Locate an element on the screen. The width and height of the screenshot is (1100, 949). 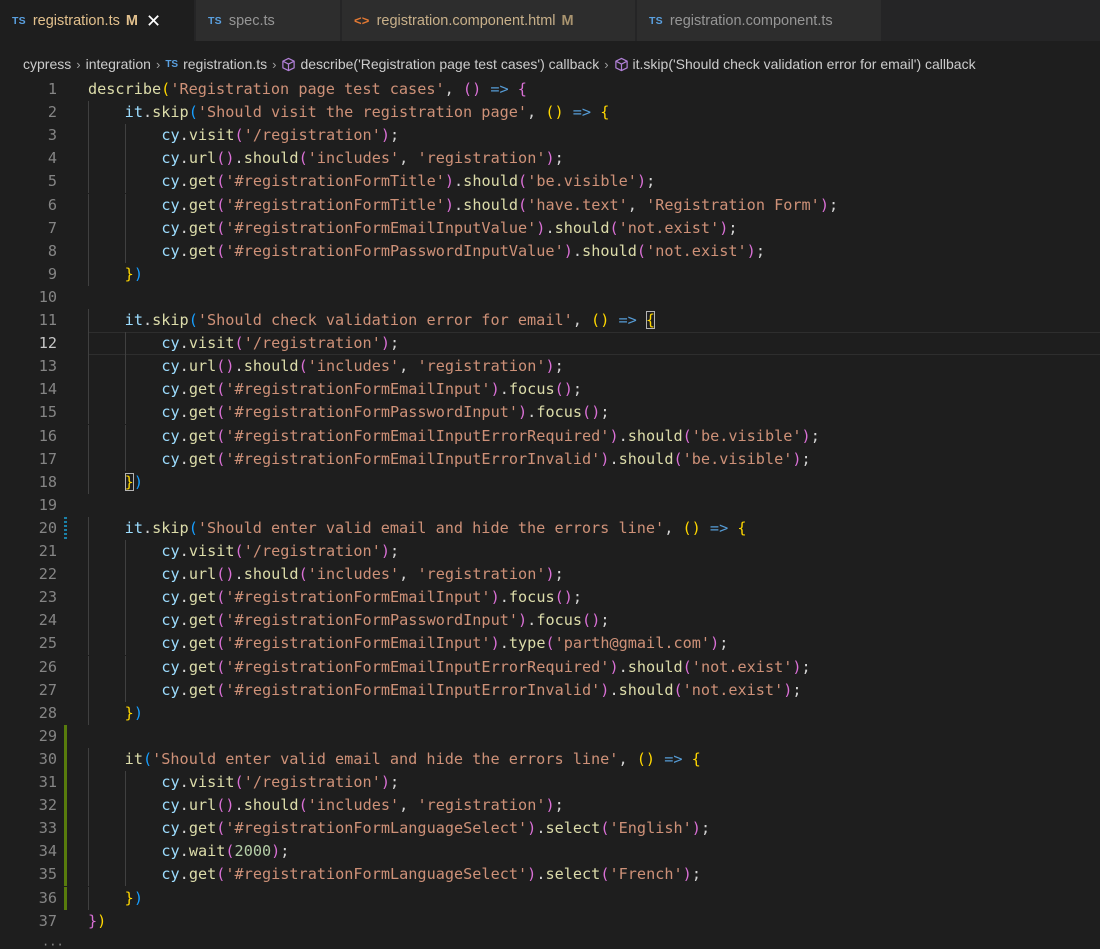
line-number: 2 is located at coordinates (28, 112).